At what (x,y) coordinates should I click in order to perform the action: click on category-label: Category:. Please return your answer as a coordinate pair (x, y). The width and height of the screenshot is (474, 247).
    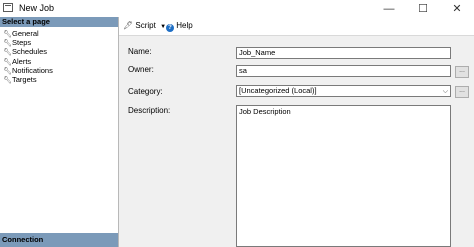
    Looking at the image, I should click on (145, 91).